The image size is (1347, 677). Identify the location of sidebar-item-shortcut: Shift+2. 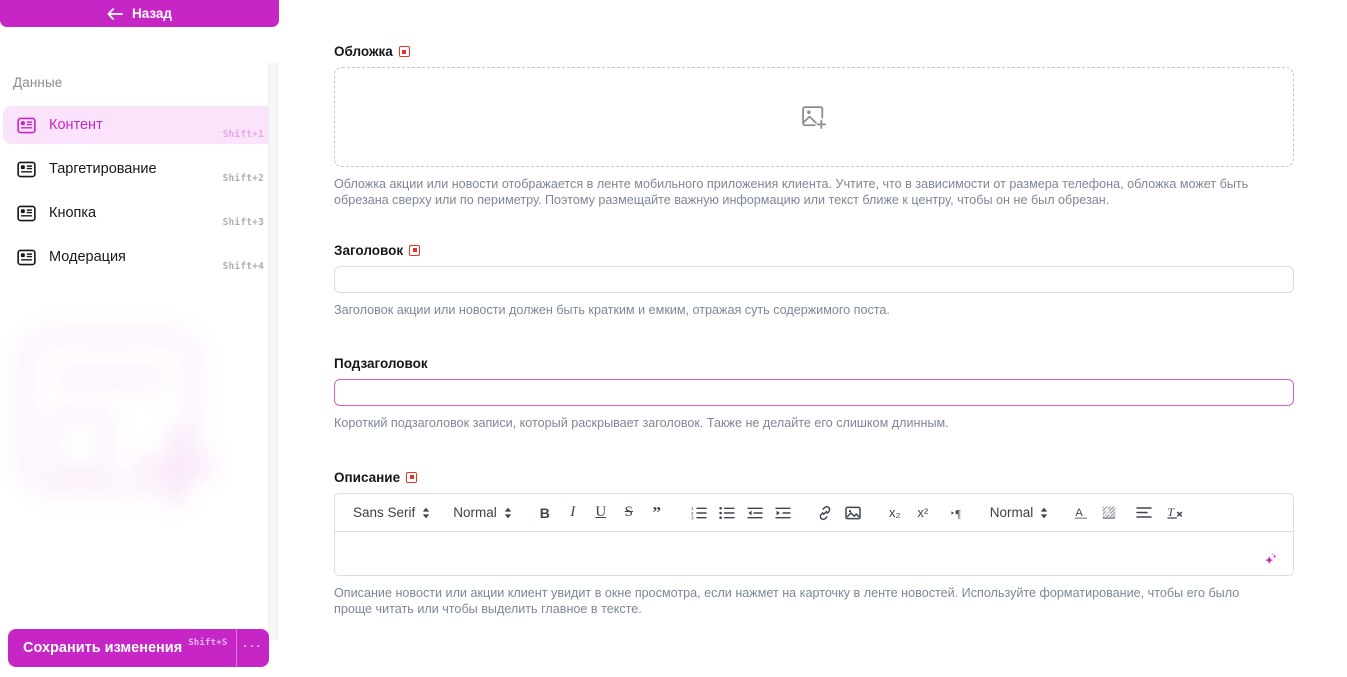
(243, 178).